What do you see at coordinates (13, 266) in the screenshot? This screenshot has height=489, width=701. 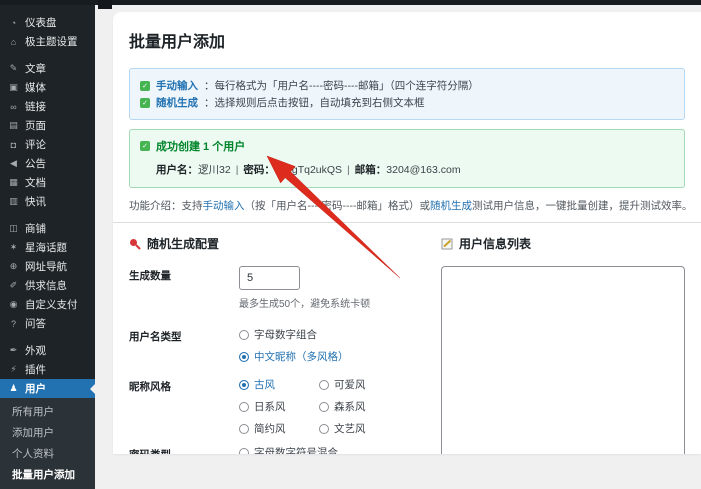 I see `nav-links-icon: ⊕` at bounding box center [13, 266].